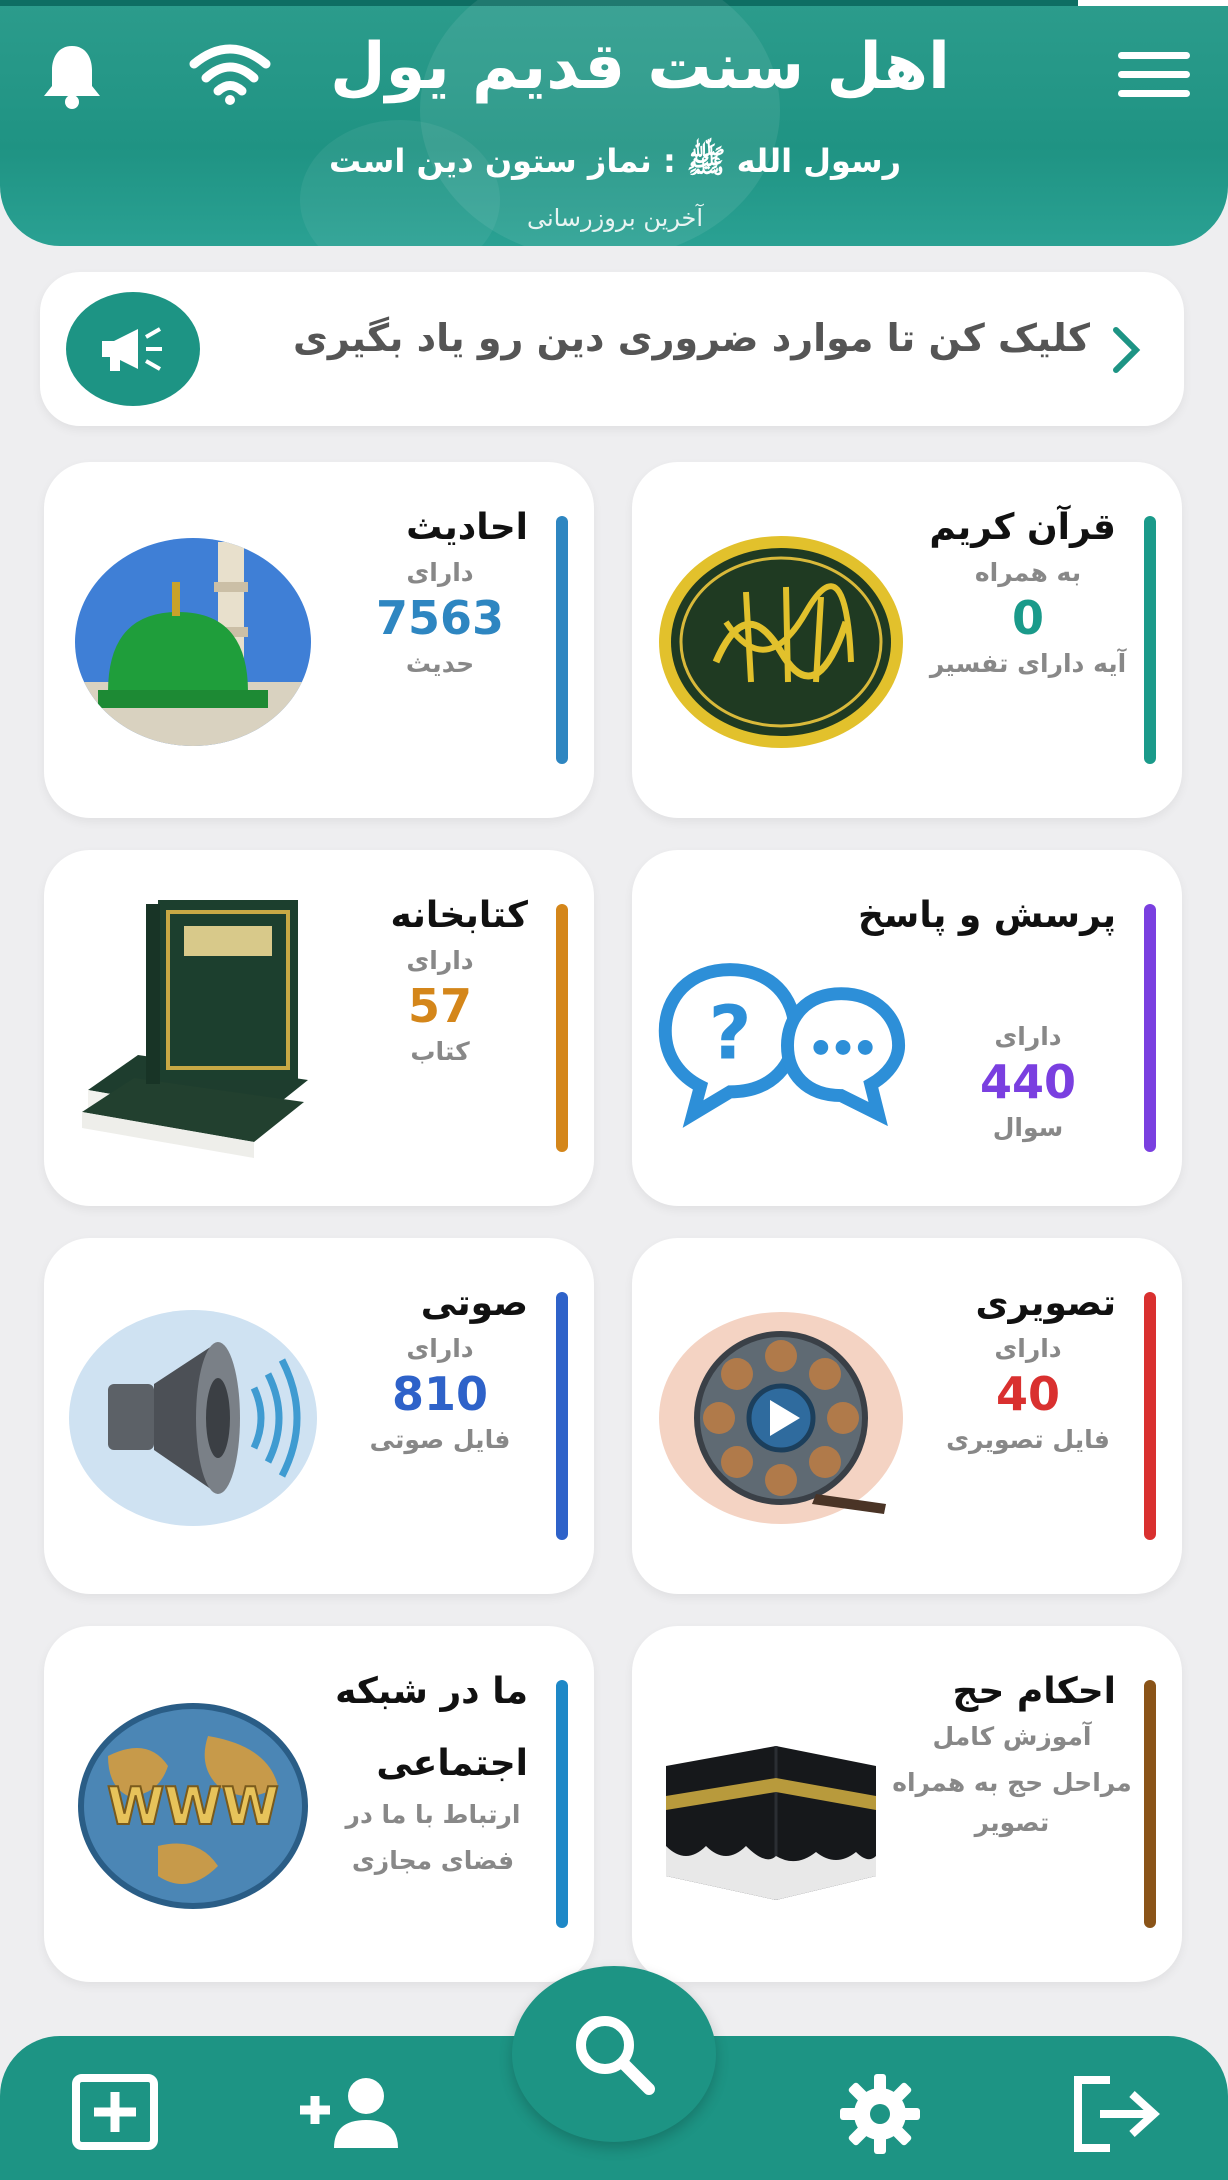 Image resolution: width=1228 pixels, height=2180 pixels. I want to click on search-icon, so click(615, 2055).